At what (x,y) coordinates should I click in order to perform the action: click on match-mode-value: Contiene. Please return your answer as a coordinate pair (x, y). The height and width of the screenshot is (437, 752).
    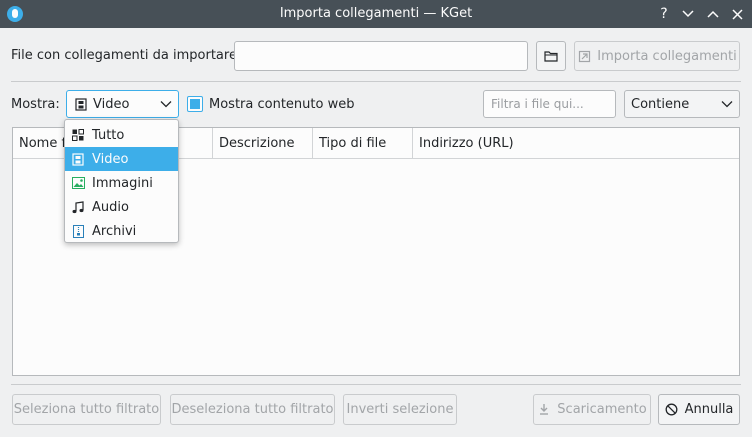
    Looking at the image, I should click on (660, 104).